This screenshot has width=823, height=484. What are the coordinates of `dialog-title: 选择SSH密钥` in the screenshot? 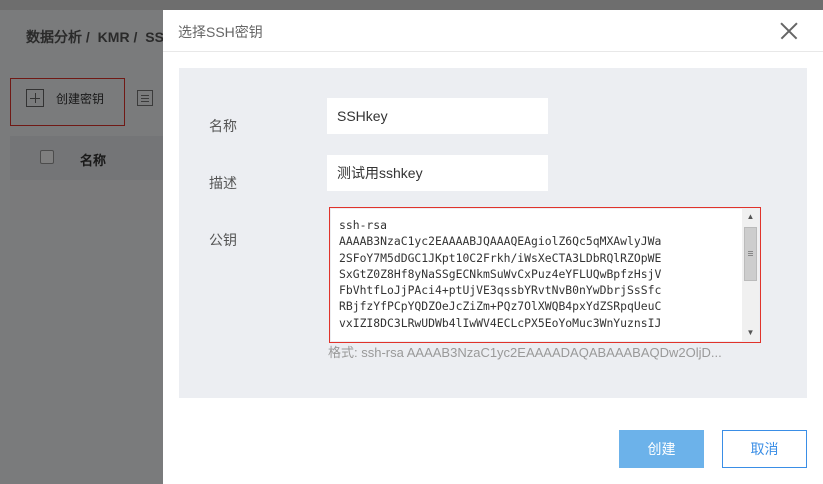 It's located at (220, 32).